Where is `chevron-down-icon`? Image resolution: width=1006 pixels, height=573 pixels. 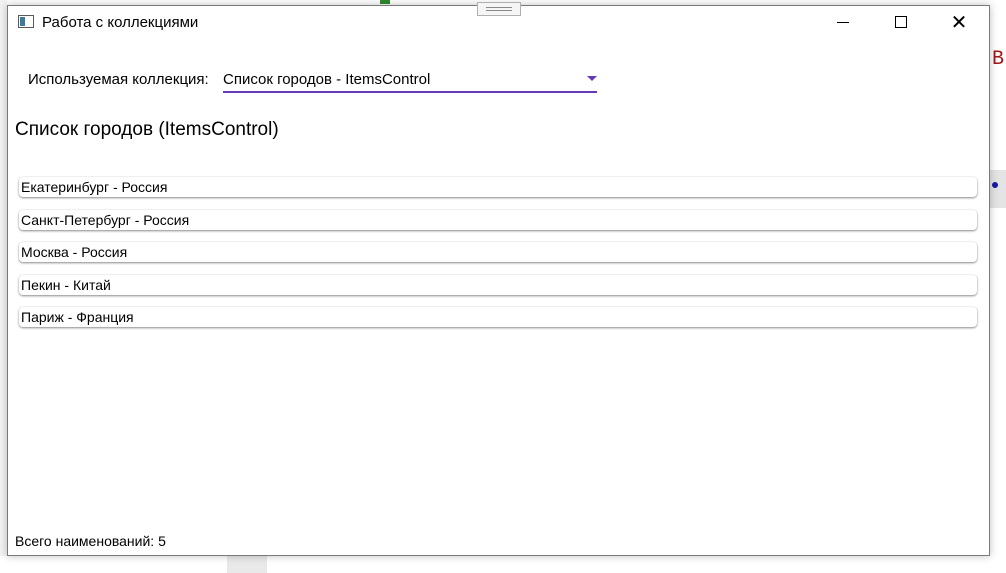 chevron-down-icon is located at coordinates (592, 78).